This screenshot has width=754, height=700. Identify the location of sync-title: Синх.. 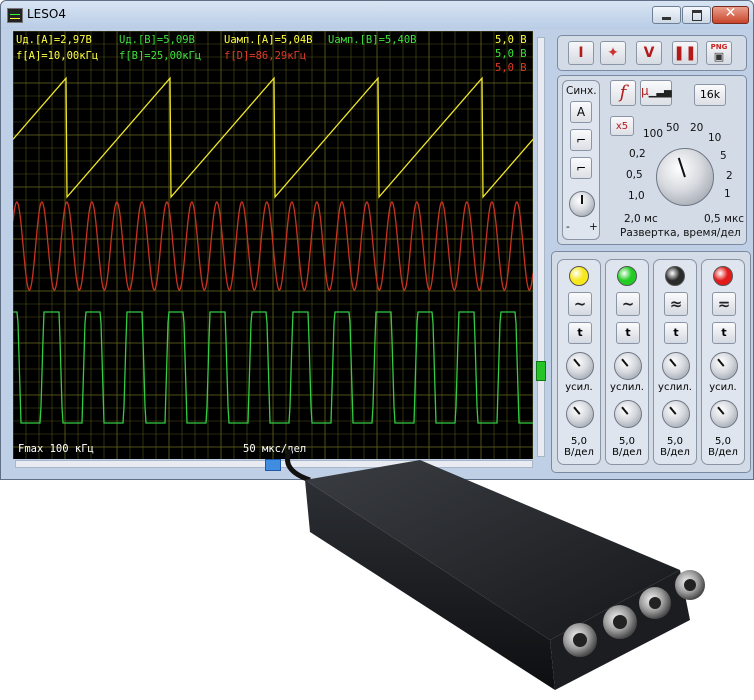
(581, 91).